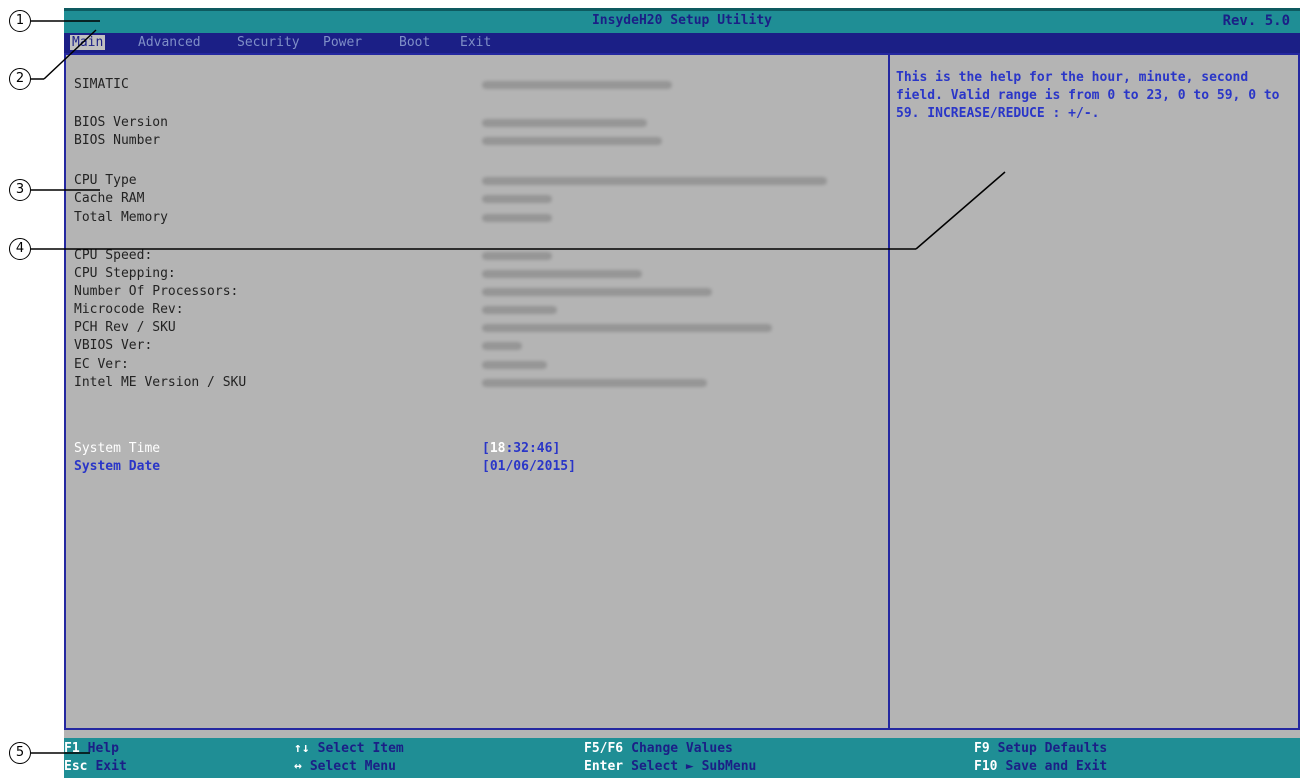 The image size is (1306, 778). I want to click on callout-4: 4, so click(20, 249).